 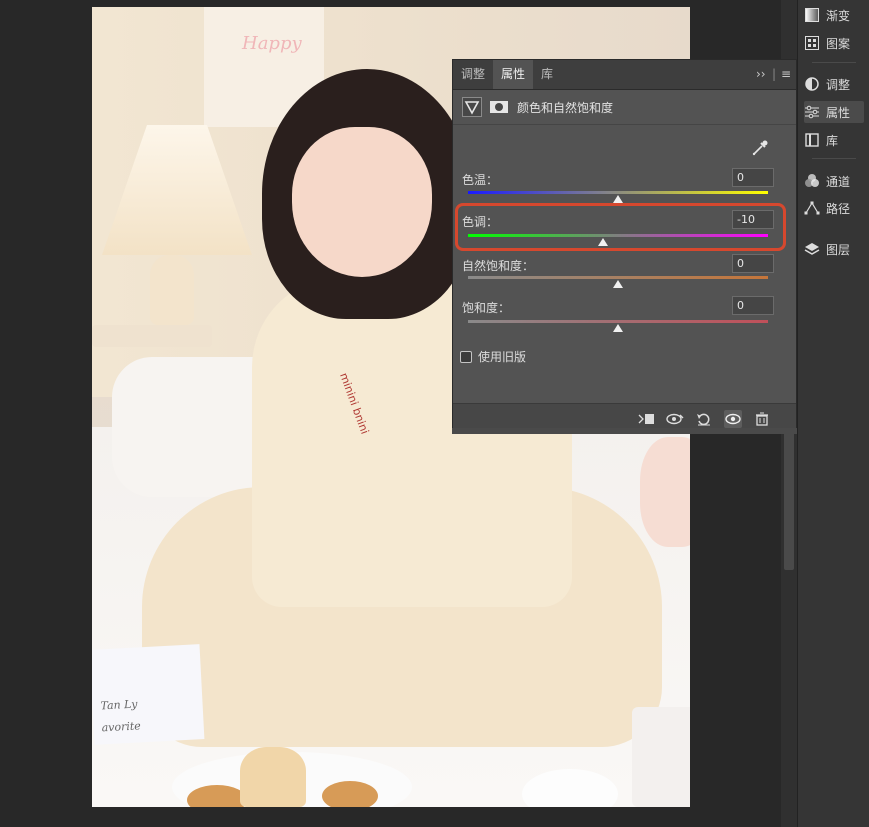 What do you see at coordinates (624, 75) in the screenshot?
I see `panel-tab-bar: 调整 属性 库 ›› | ≡` at bounding box center [624, 75].